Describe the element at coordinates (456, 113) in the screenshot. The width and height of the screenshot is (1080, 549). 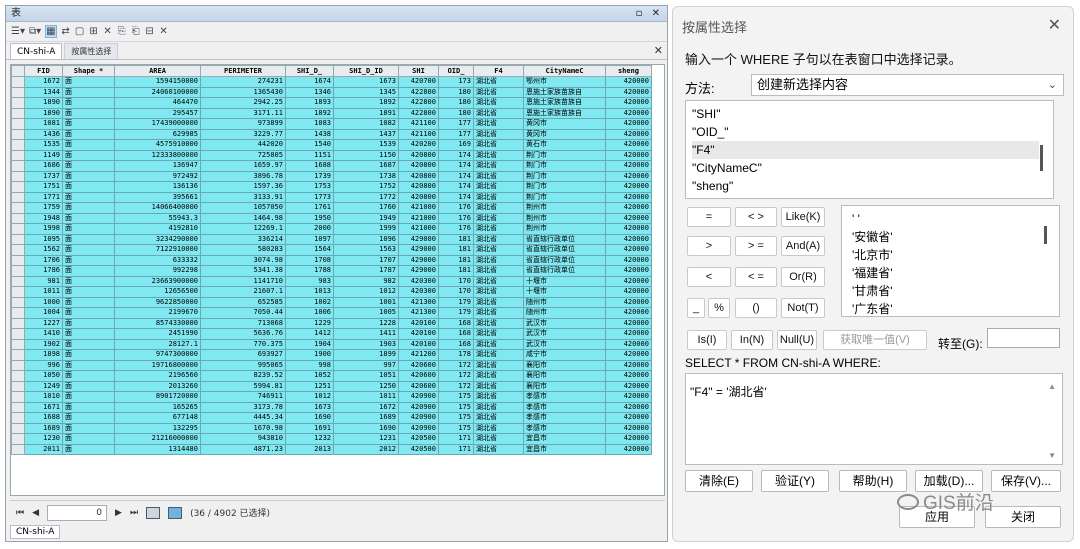
I see `table-cell: 180` at that location.